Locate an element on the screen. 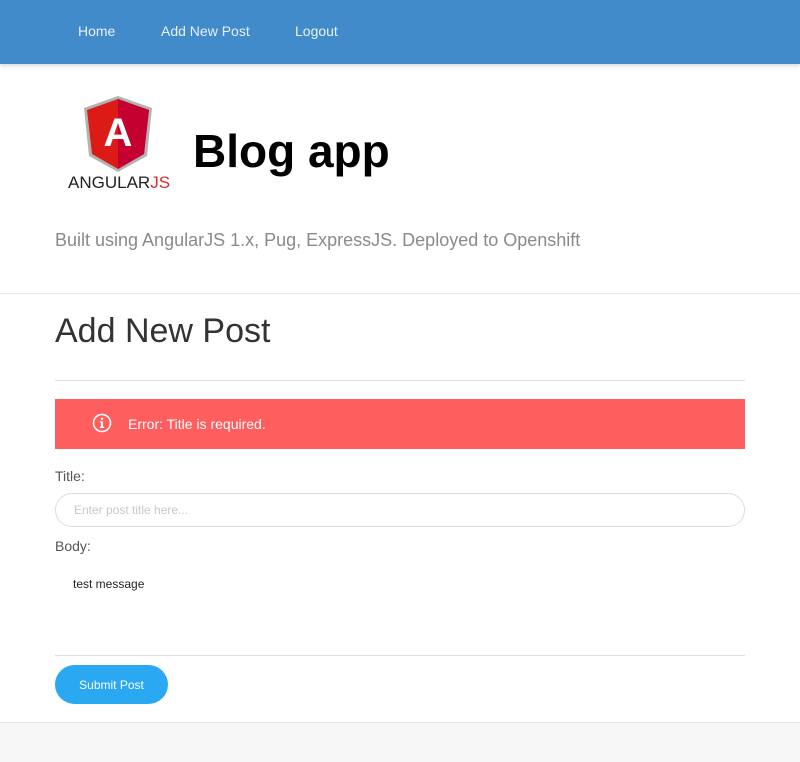  post-title-input is located at coordinates (400, 510).